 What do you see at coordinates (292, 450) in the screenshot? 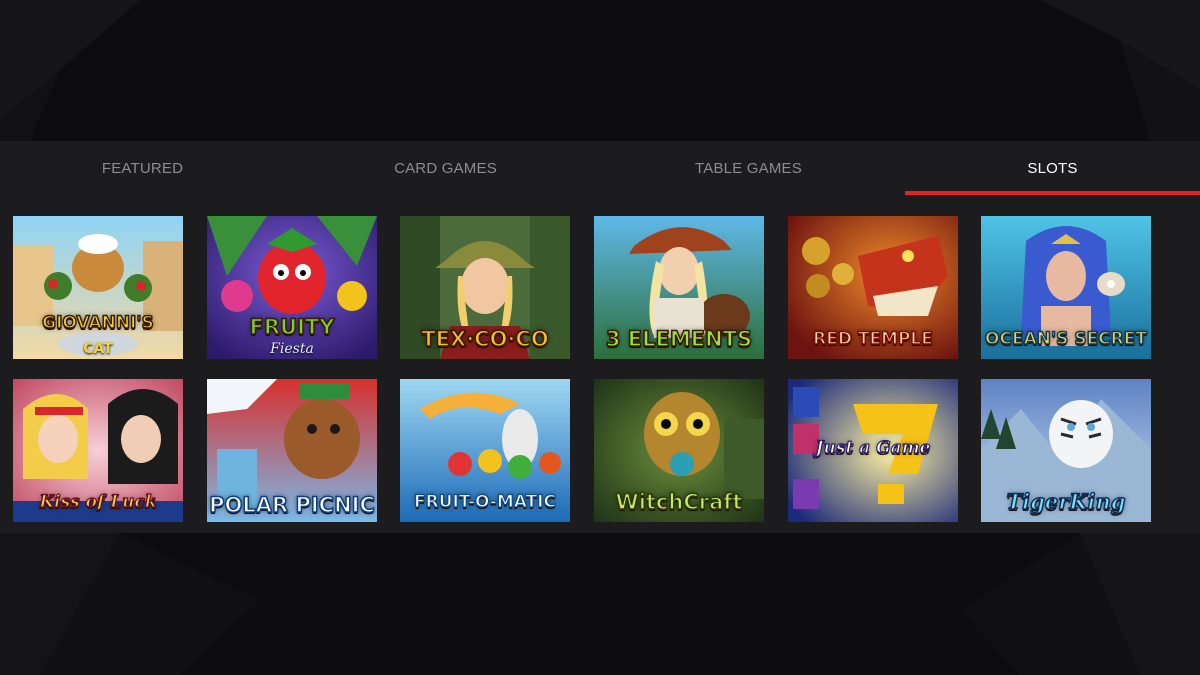
I see `game-tile-polar-picnic: POLAR PICNIC` at bounding box center [292, 450].